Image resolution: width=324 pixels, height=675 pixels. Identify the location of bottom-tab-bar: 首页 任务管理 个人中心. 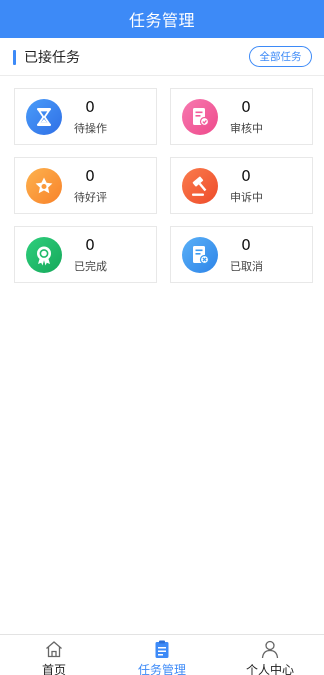
(162, 654).